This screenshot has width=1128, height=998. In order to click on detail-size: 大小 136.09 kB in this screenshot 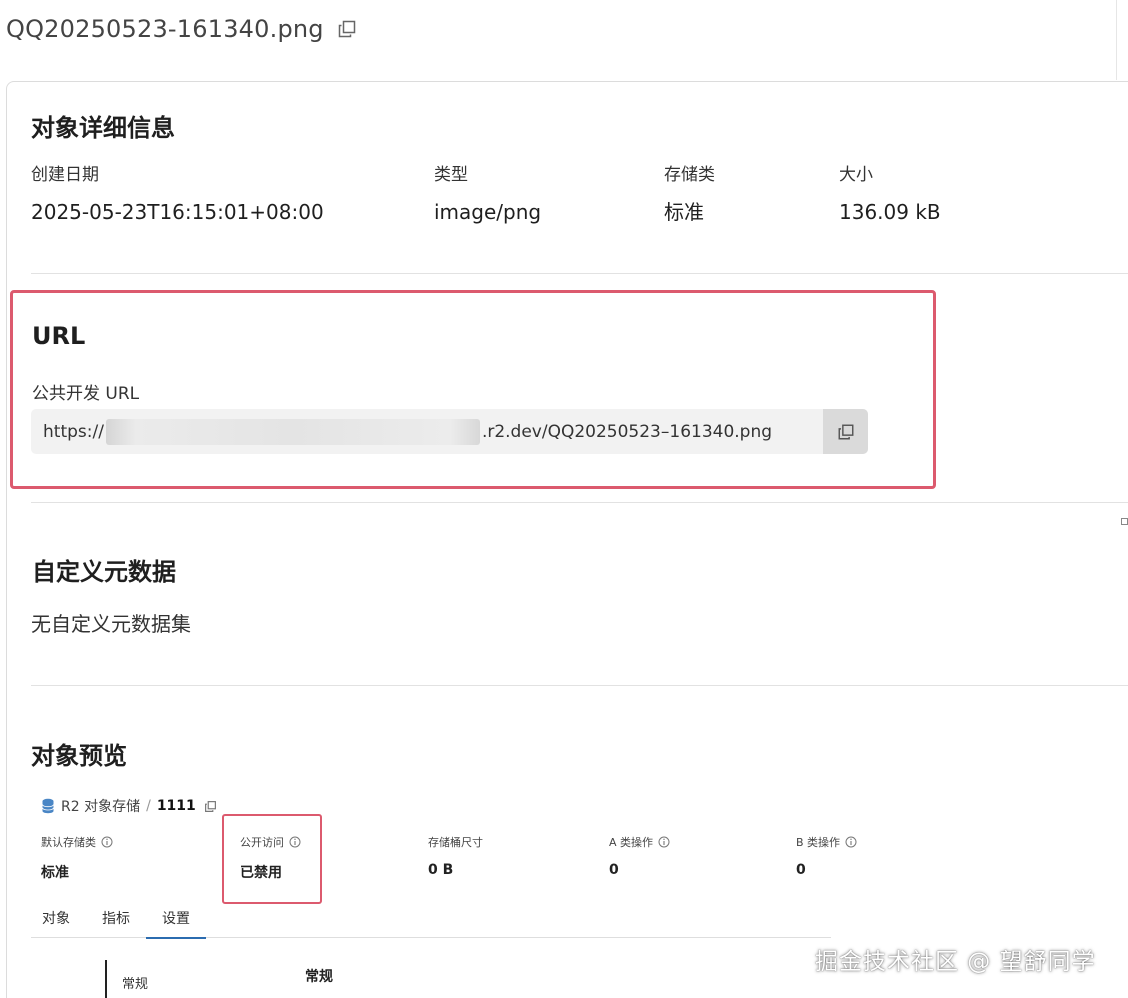, I will do `click(890, 194)`.